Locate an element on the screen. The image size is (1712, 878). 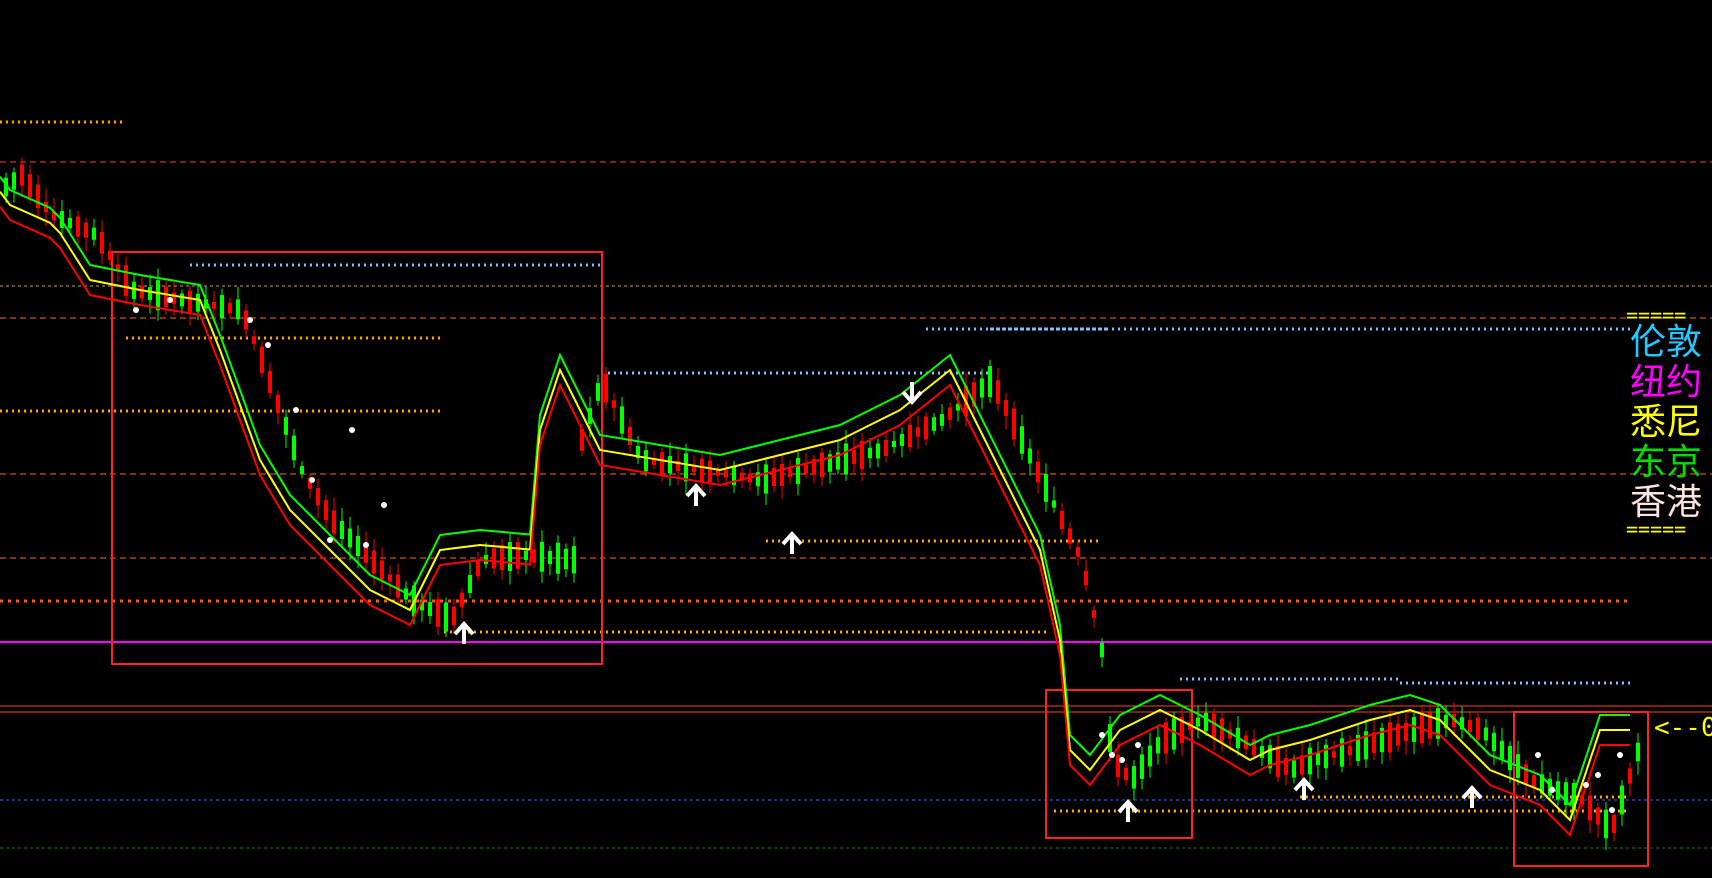
session-legend: ===== 伦敦 纽约 悉尼 东京 香港 ===== is located at coordinates (1664, 422).